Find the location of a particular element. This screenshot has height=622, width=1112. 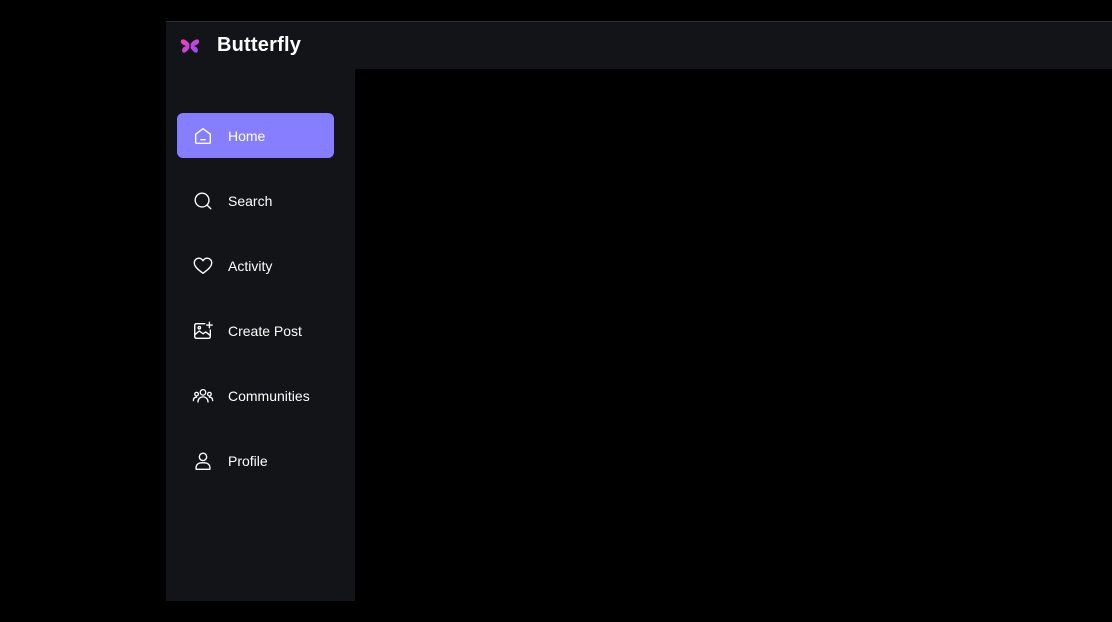

sidebar-item-label: Home is located at coordinates (247, 135).